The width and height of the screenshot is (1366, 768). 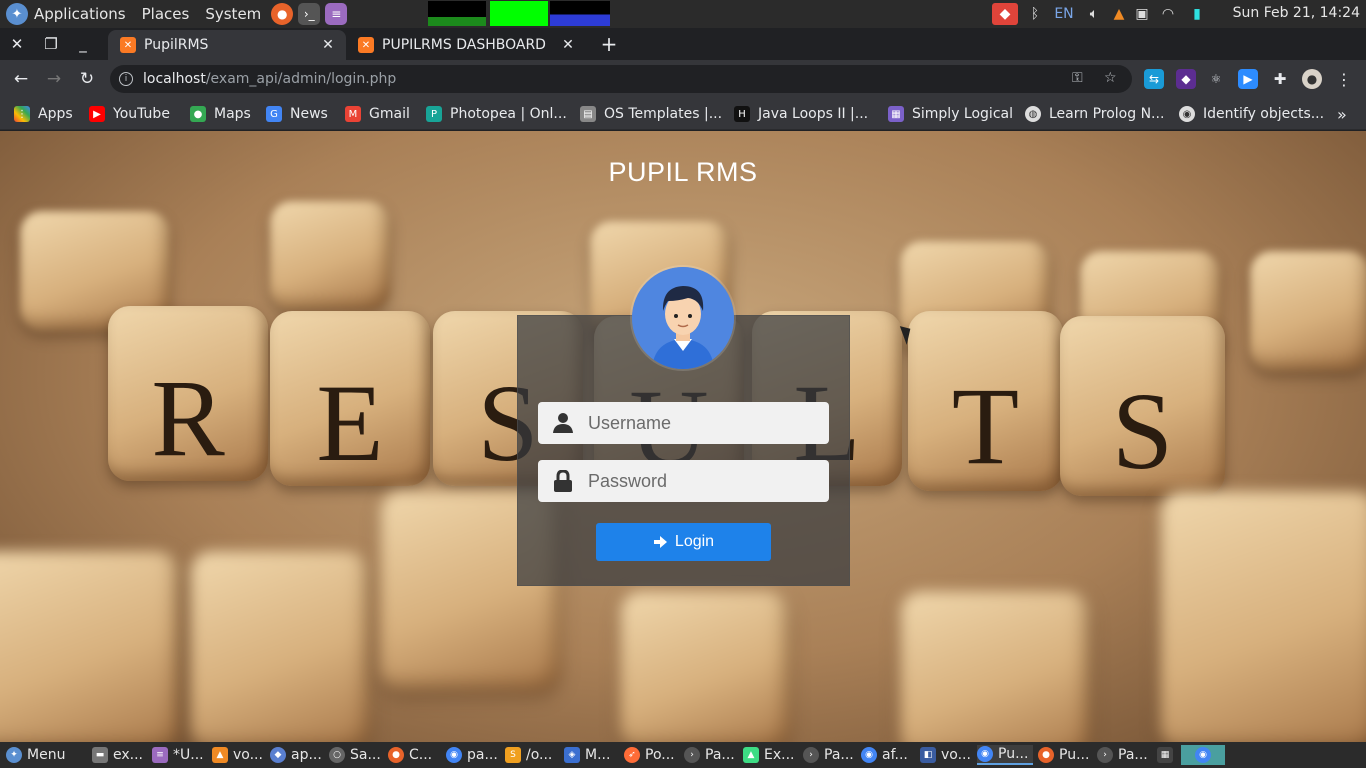 I want to click on profile-avatar: ●, so click(x=1312, y=79).